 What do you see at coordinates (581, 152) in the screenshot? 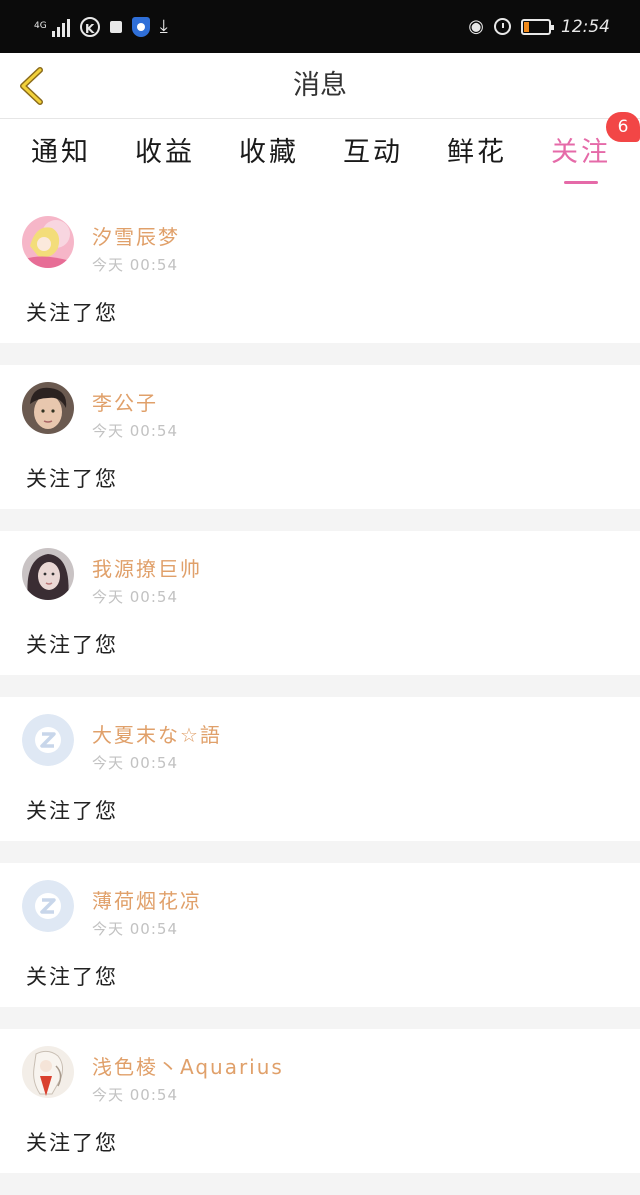
I see `tab-label: 关注` at bounding box center [581, 152].